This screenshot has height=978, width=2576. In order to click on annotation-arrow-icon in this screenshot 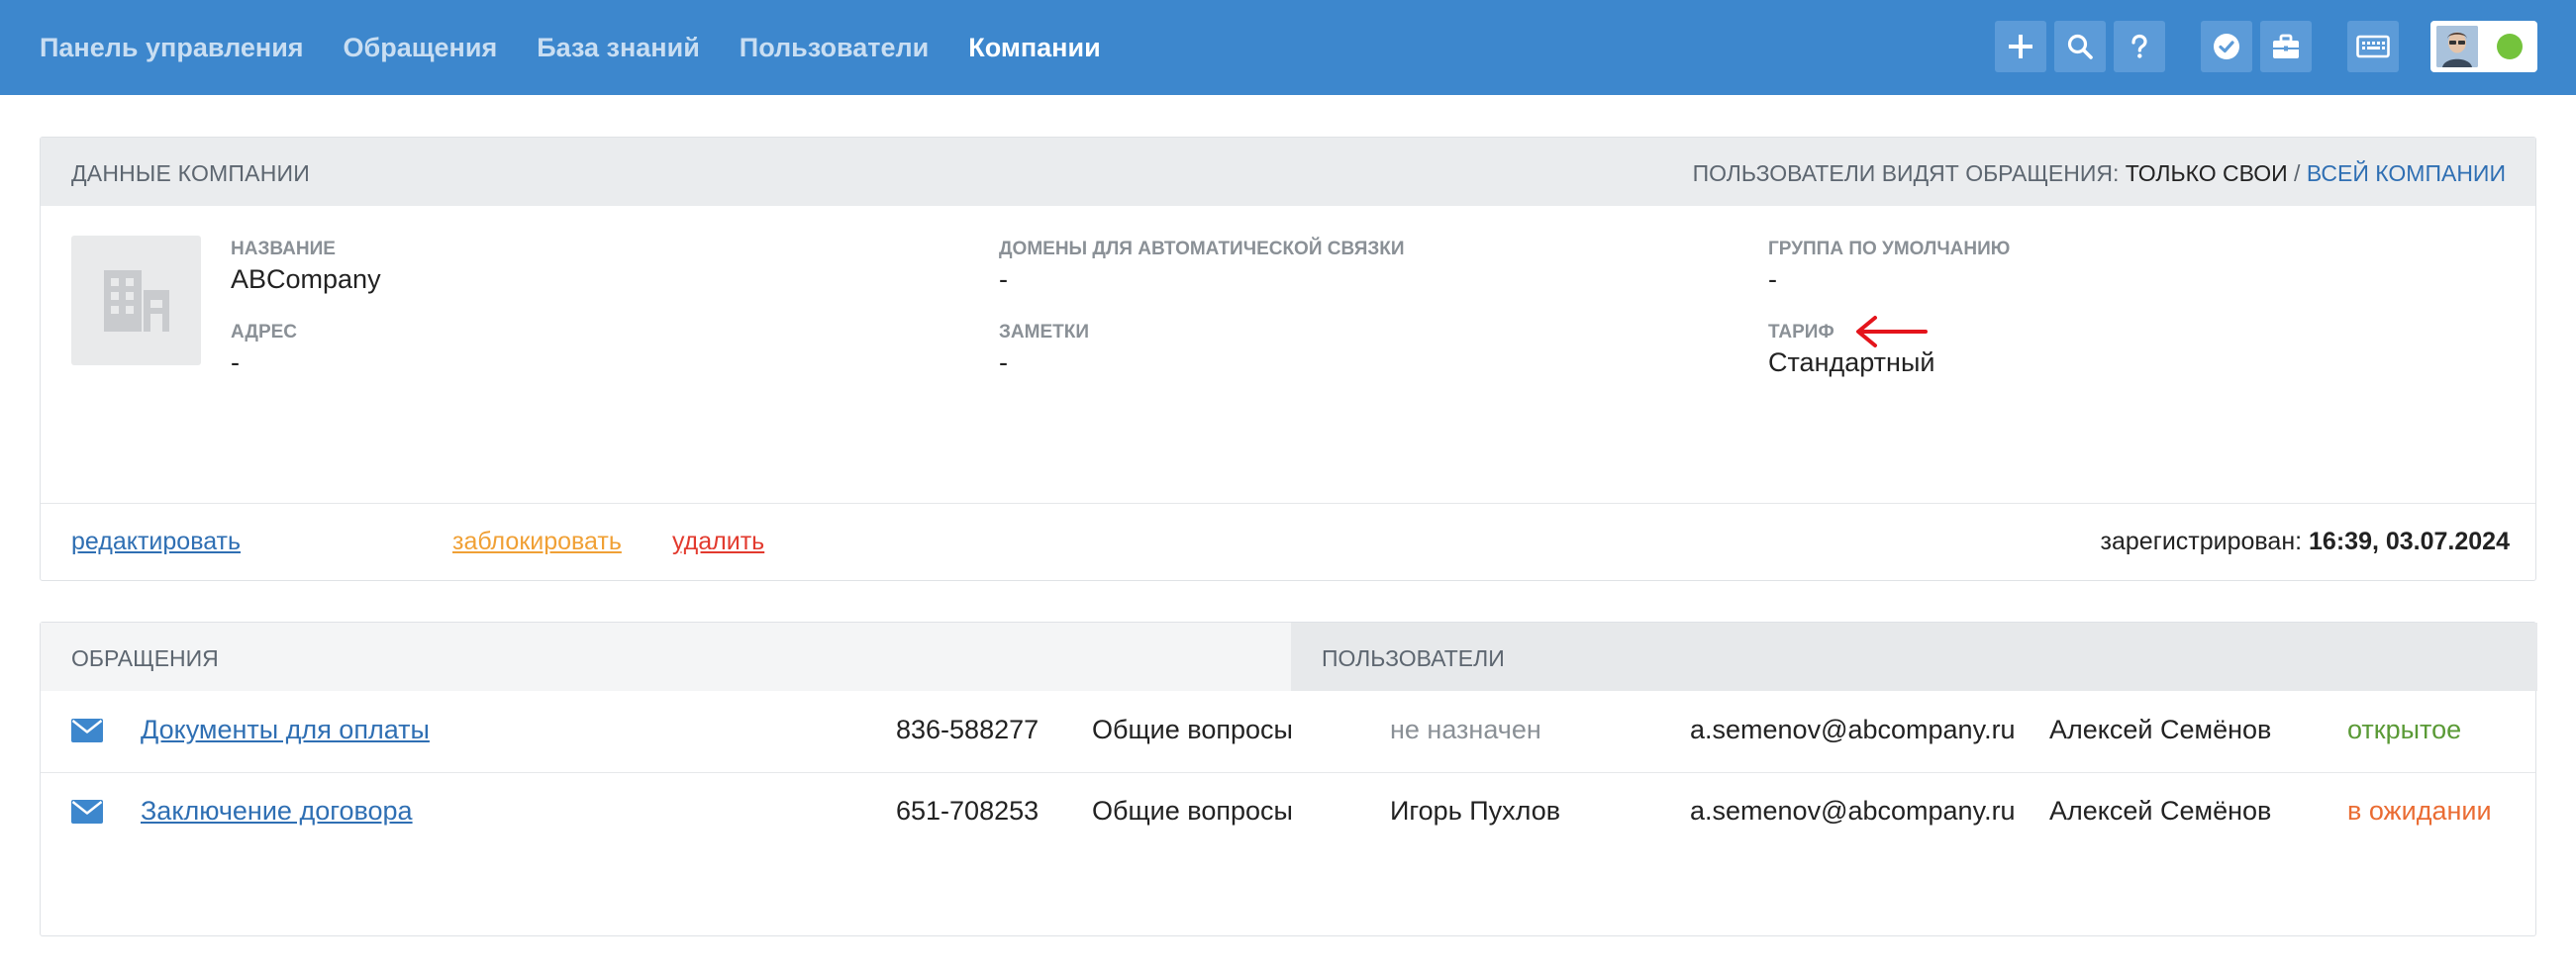, I will do `click(1892, 332)`.